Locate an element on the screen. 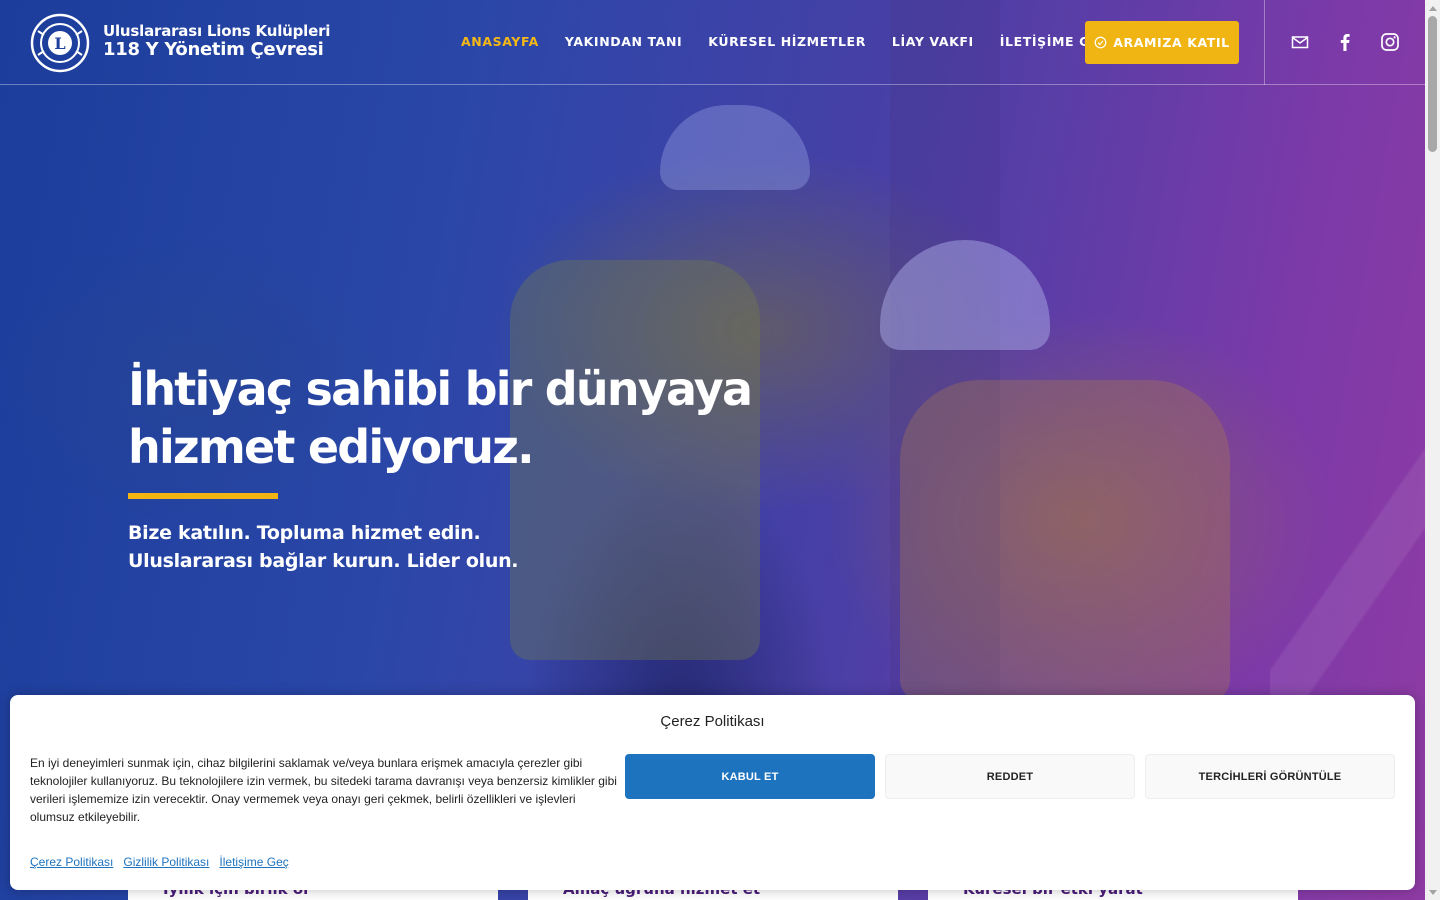 The height and width of the screenshot is (900, 1440). nav-item-yakindan-tani: YAKINDAN TANI is located at coordinates (623, 41).